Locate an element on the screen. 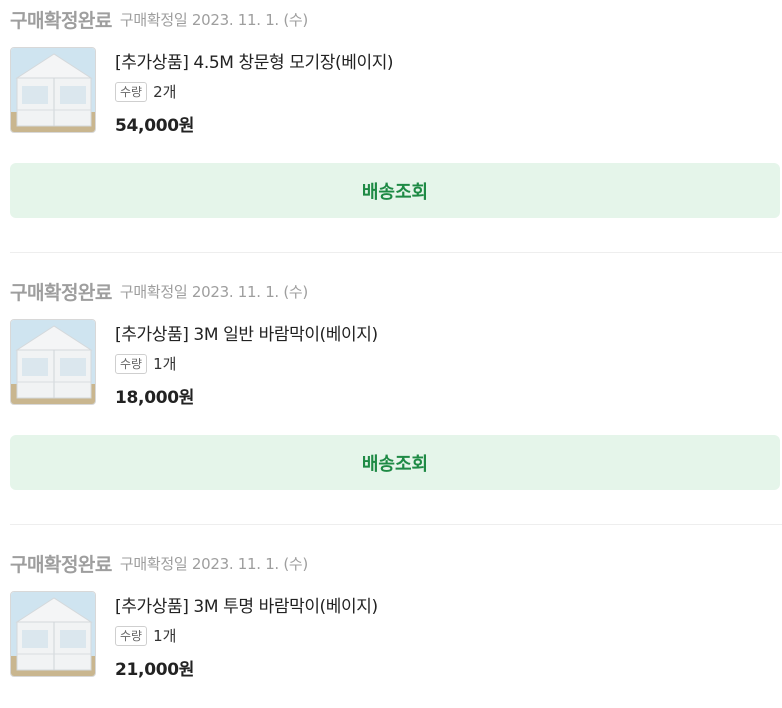  product-price: 54,000원 is located at coordinates (155, 126).